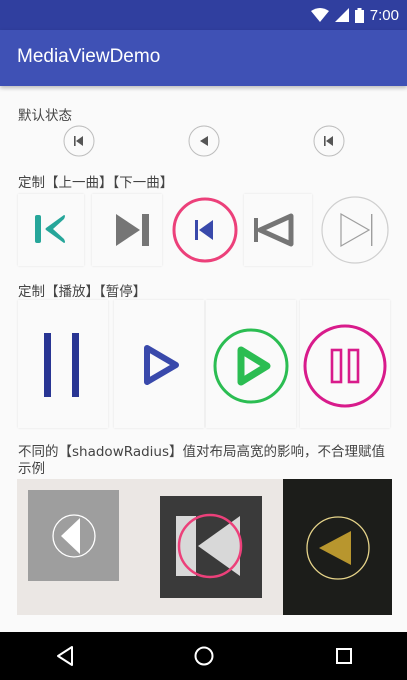  I want to click on prev-teal-icon, so click(50, 229).